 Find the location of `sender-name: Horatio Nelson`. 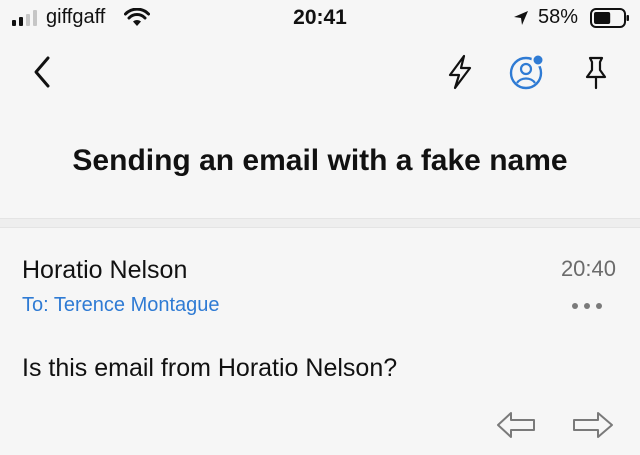

sender-name: Horatio Nelson is located at coordinates (105, 270).